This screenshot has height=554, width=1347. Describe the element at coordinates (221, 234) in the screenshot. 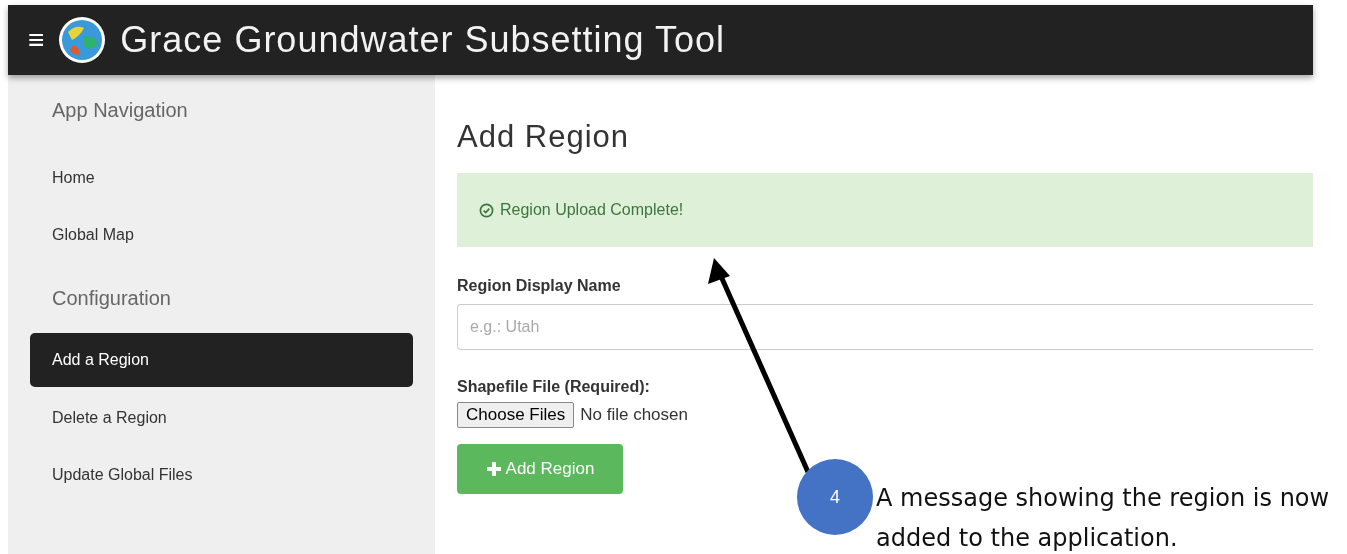

I see `sidebar-item: Global Map` at that location.